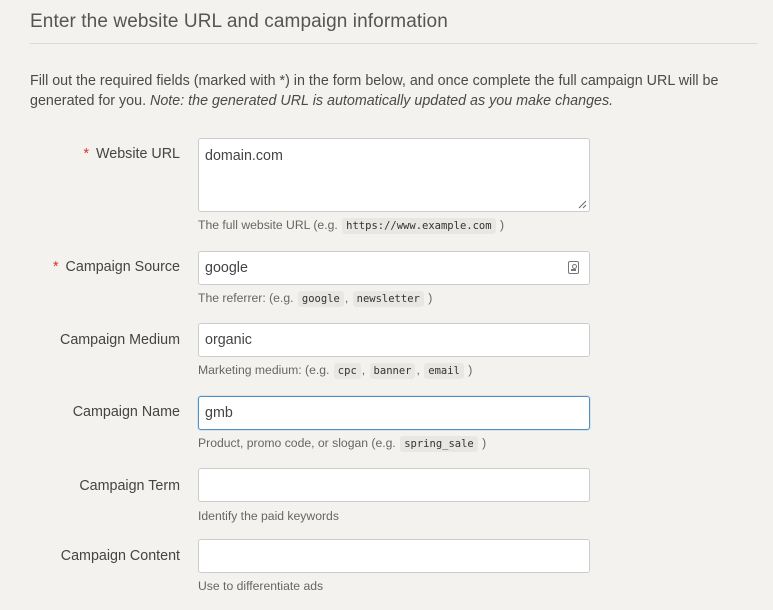 The height and width of the screenshot is (610, 773). What do you see at coordinates (394, 43) in the screenshot?
I see `section-divider` at bounding box center [394, 43].